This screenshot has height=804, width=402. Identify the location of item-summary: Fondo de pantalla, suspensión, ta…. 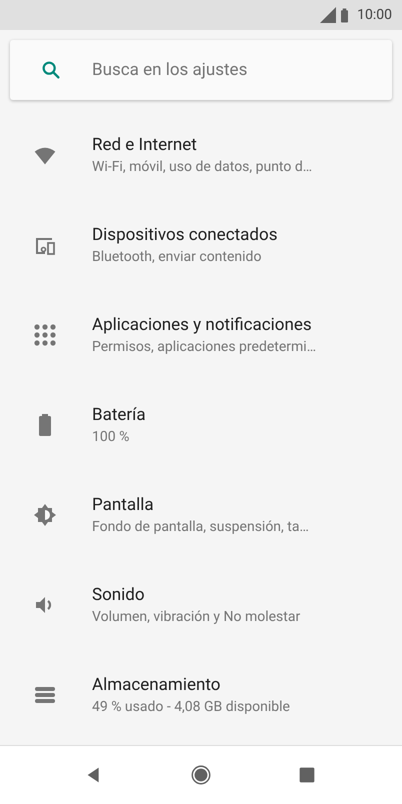
(200, 527).